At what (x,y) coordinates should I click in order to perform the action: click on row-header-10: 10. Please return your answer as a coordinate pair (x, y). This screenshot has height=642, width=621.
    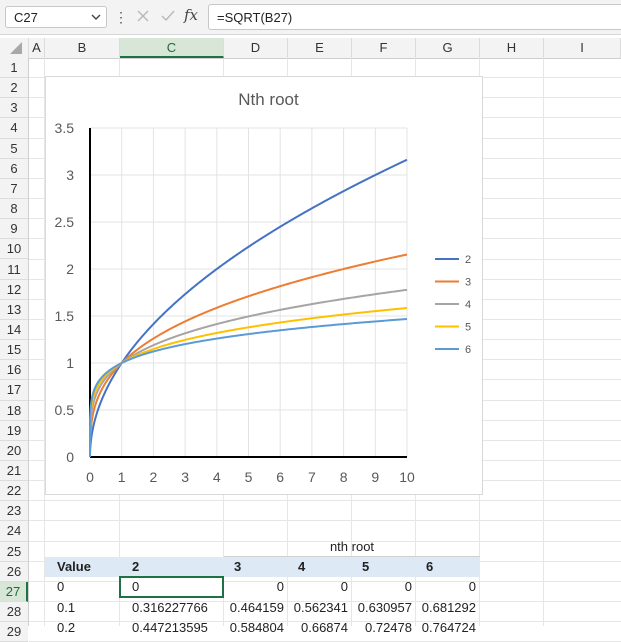
    Looking at the image, I should click on (14, 249).